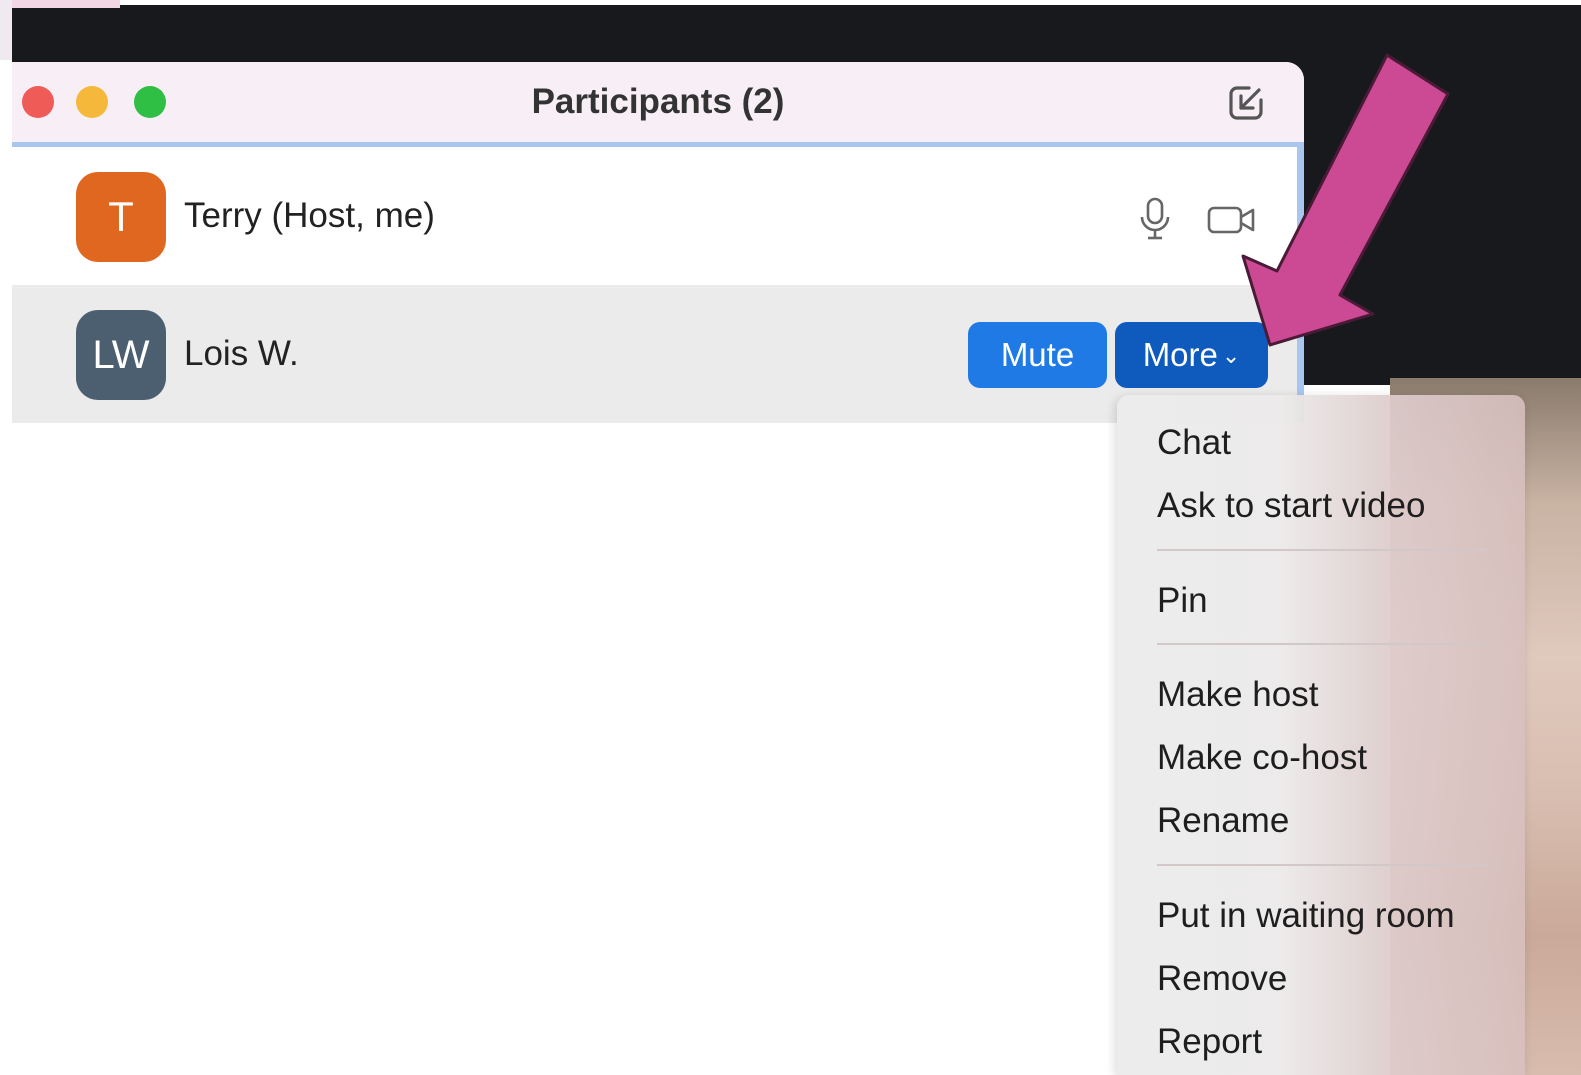  I want to click on menu-item-make-co-host: Make co-host, so click(1262, 758).